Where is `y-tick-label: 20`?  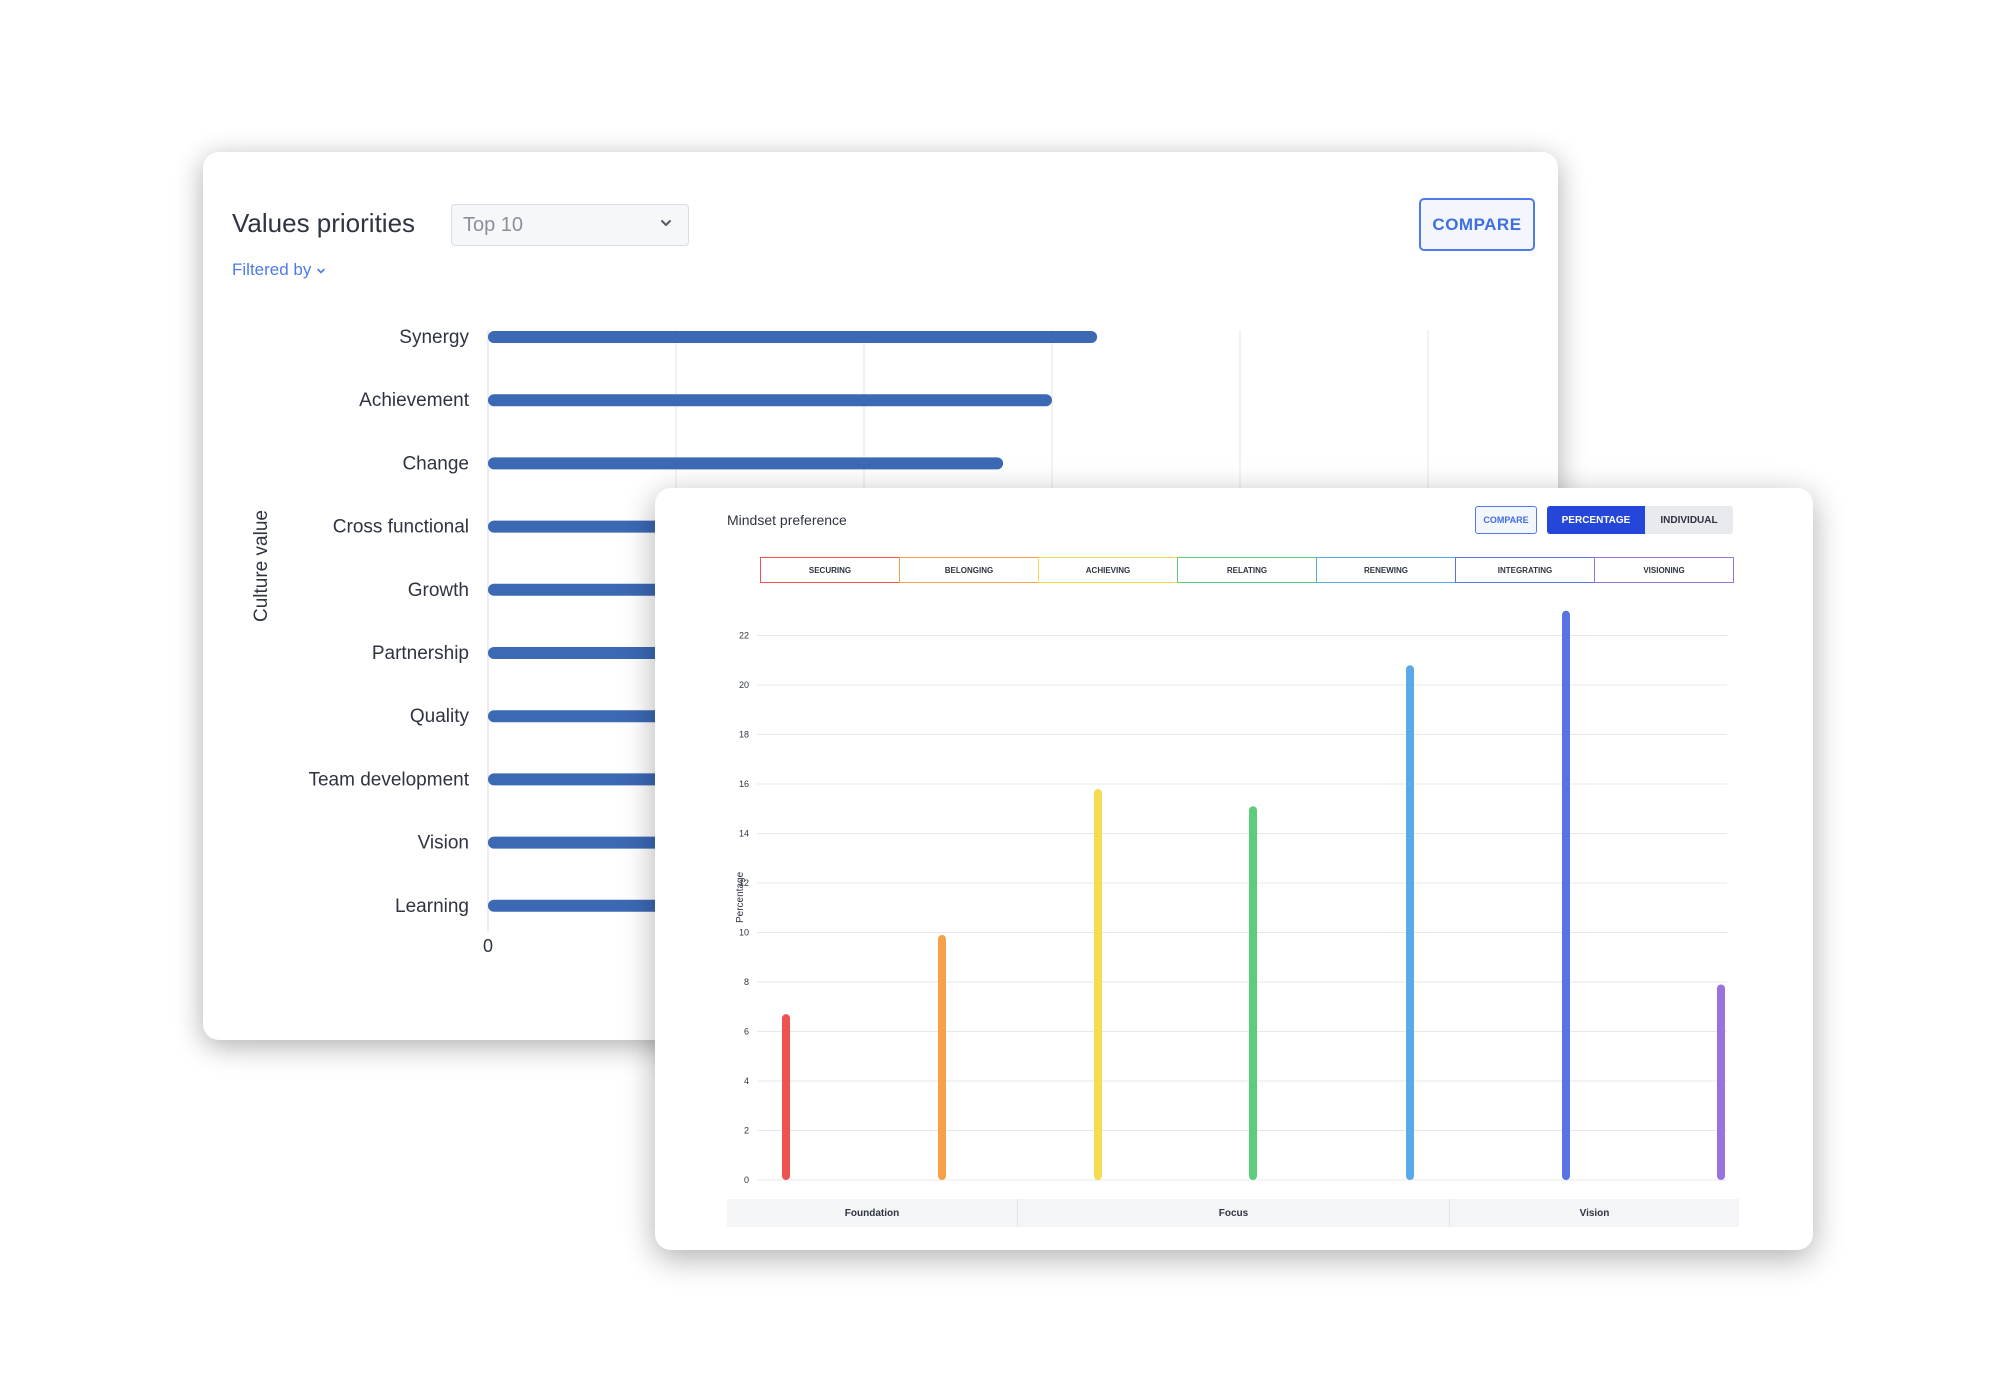 y-tick-label: 20 is located at coordinates (744, 685).